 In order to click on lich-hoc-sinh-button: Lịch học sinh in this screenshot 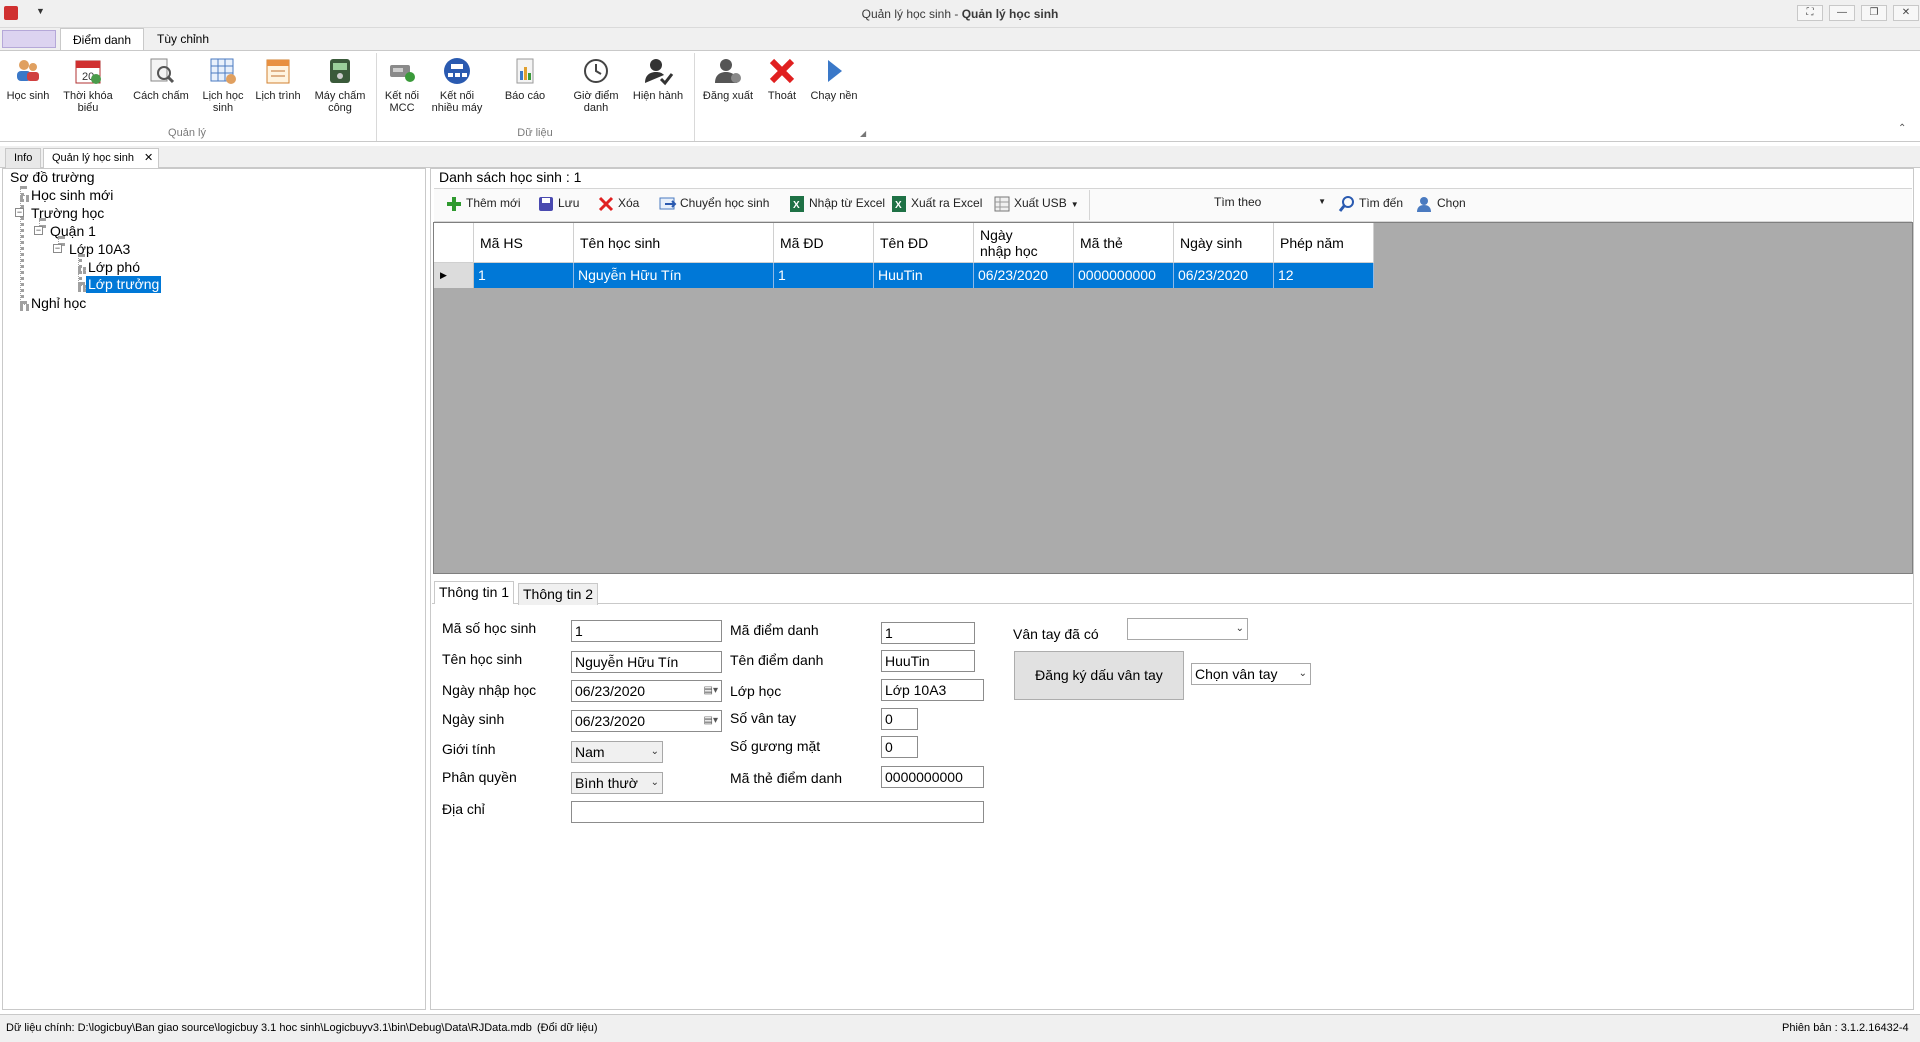, I will do `click(223, 84)`.